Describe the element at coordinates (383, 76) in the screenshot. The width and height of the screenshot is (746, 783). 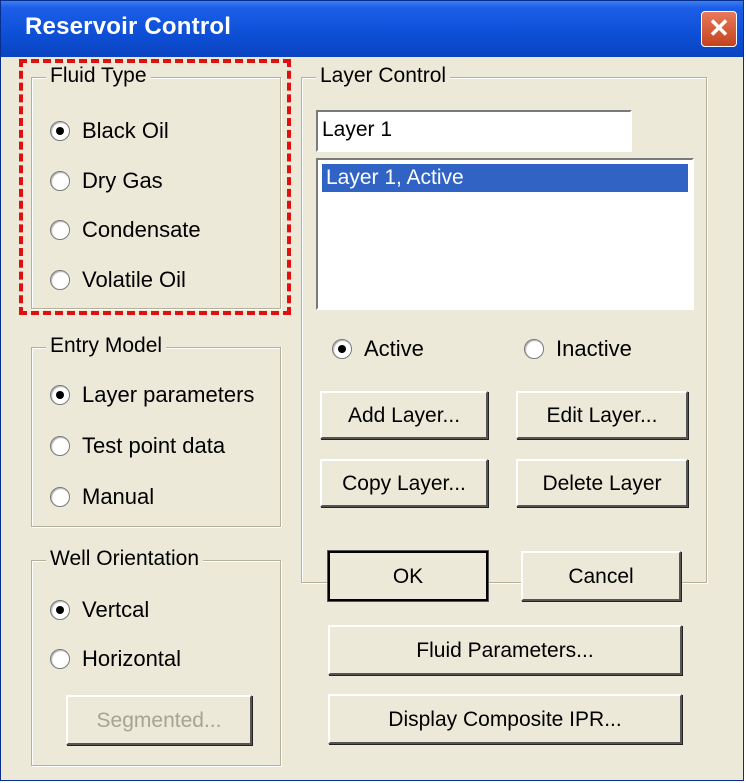
I see `layer-control-legend: Layer Control` at that location.